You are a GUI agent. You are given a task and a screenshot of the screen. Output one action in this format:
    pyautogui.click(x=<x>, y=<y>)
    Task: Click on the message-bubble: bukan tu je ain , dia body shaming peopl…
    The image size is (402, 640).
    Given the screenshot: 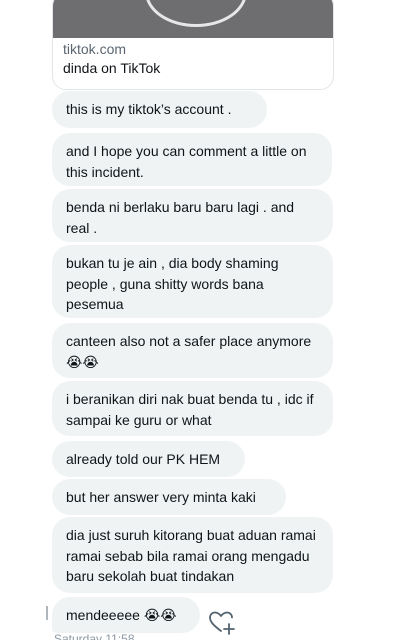 What is the action you would take?
    pyautogui.click(x=192, y=281)
    